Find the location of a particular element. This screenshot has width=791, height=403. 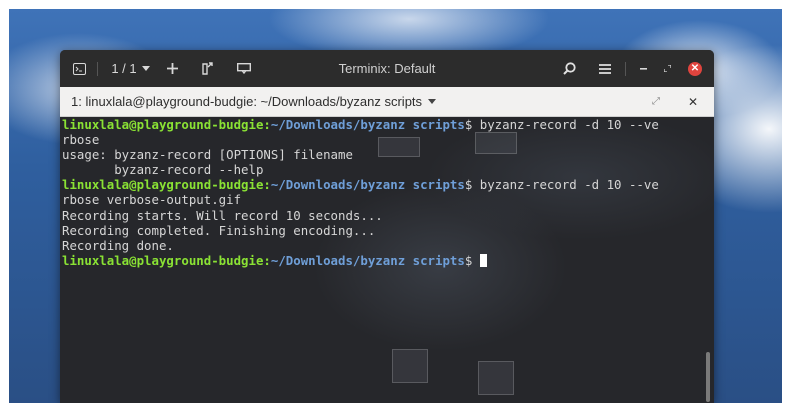

search-icon is located at coordinates (569, 68).